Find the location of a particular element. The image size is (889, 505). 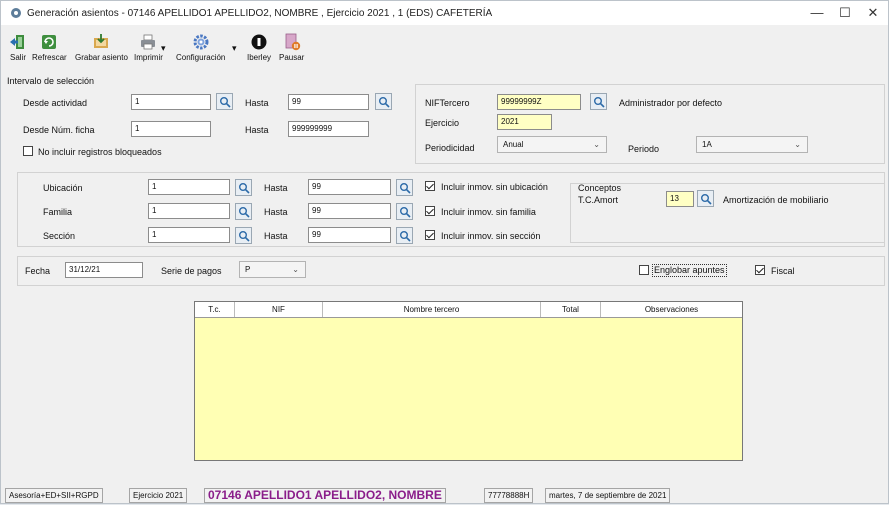

periodicidad-label: Periodicidad is located at coordinates (450, 148).